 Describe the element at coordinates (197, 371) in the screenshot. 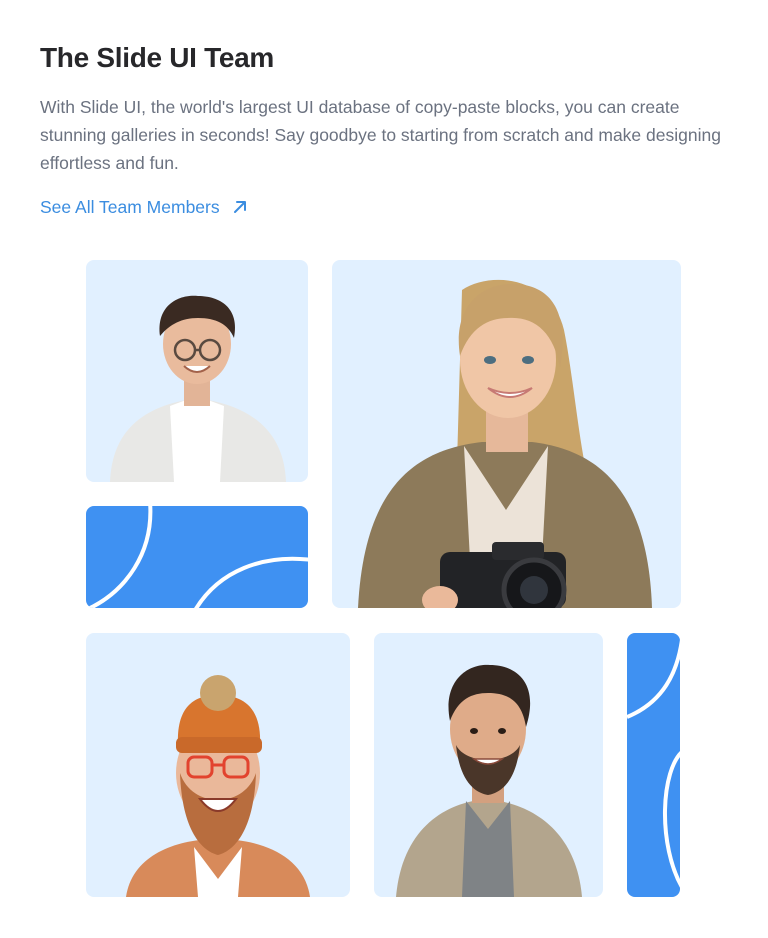

I see `team-photo-man-glasses` at that location.